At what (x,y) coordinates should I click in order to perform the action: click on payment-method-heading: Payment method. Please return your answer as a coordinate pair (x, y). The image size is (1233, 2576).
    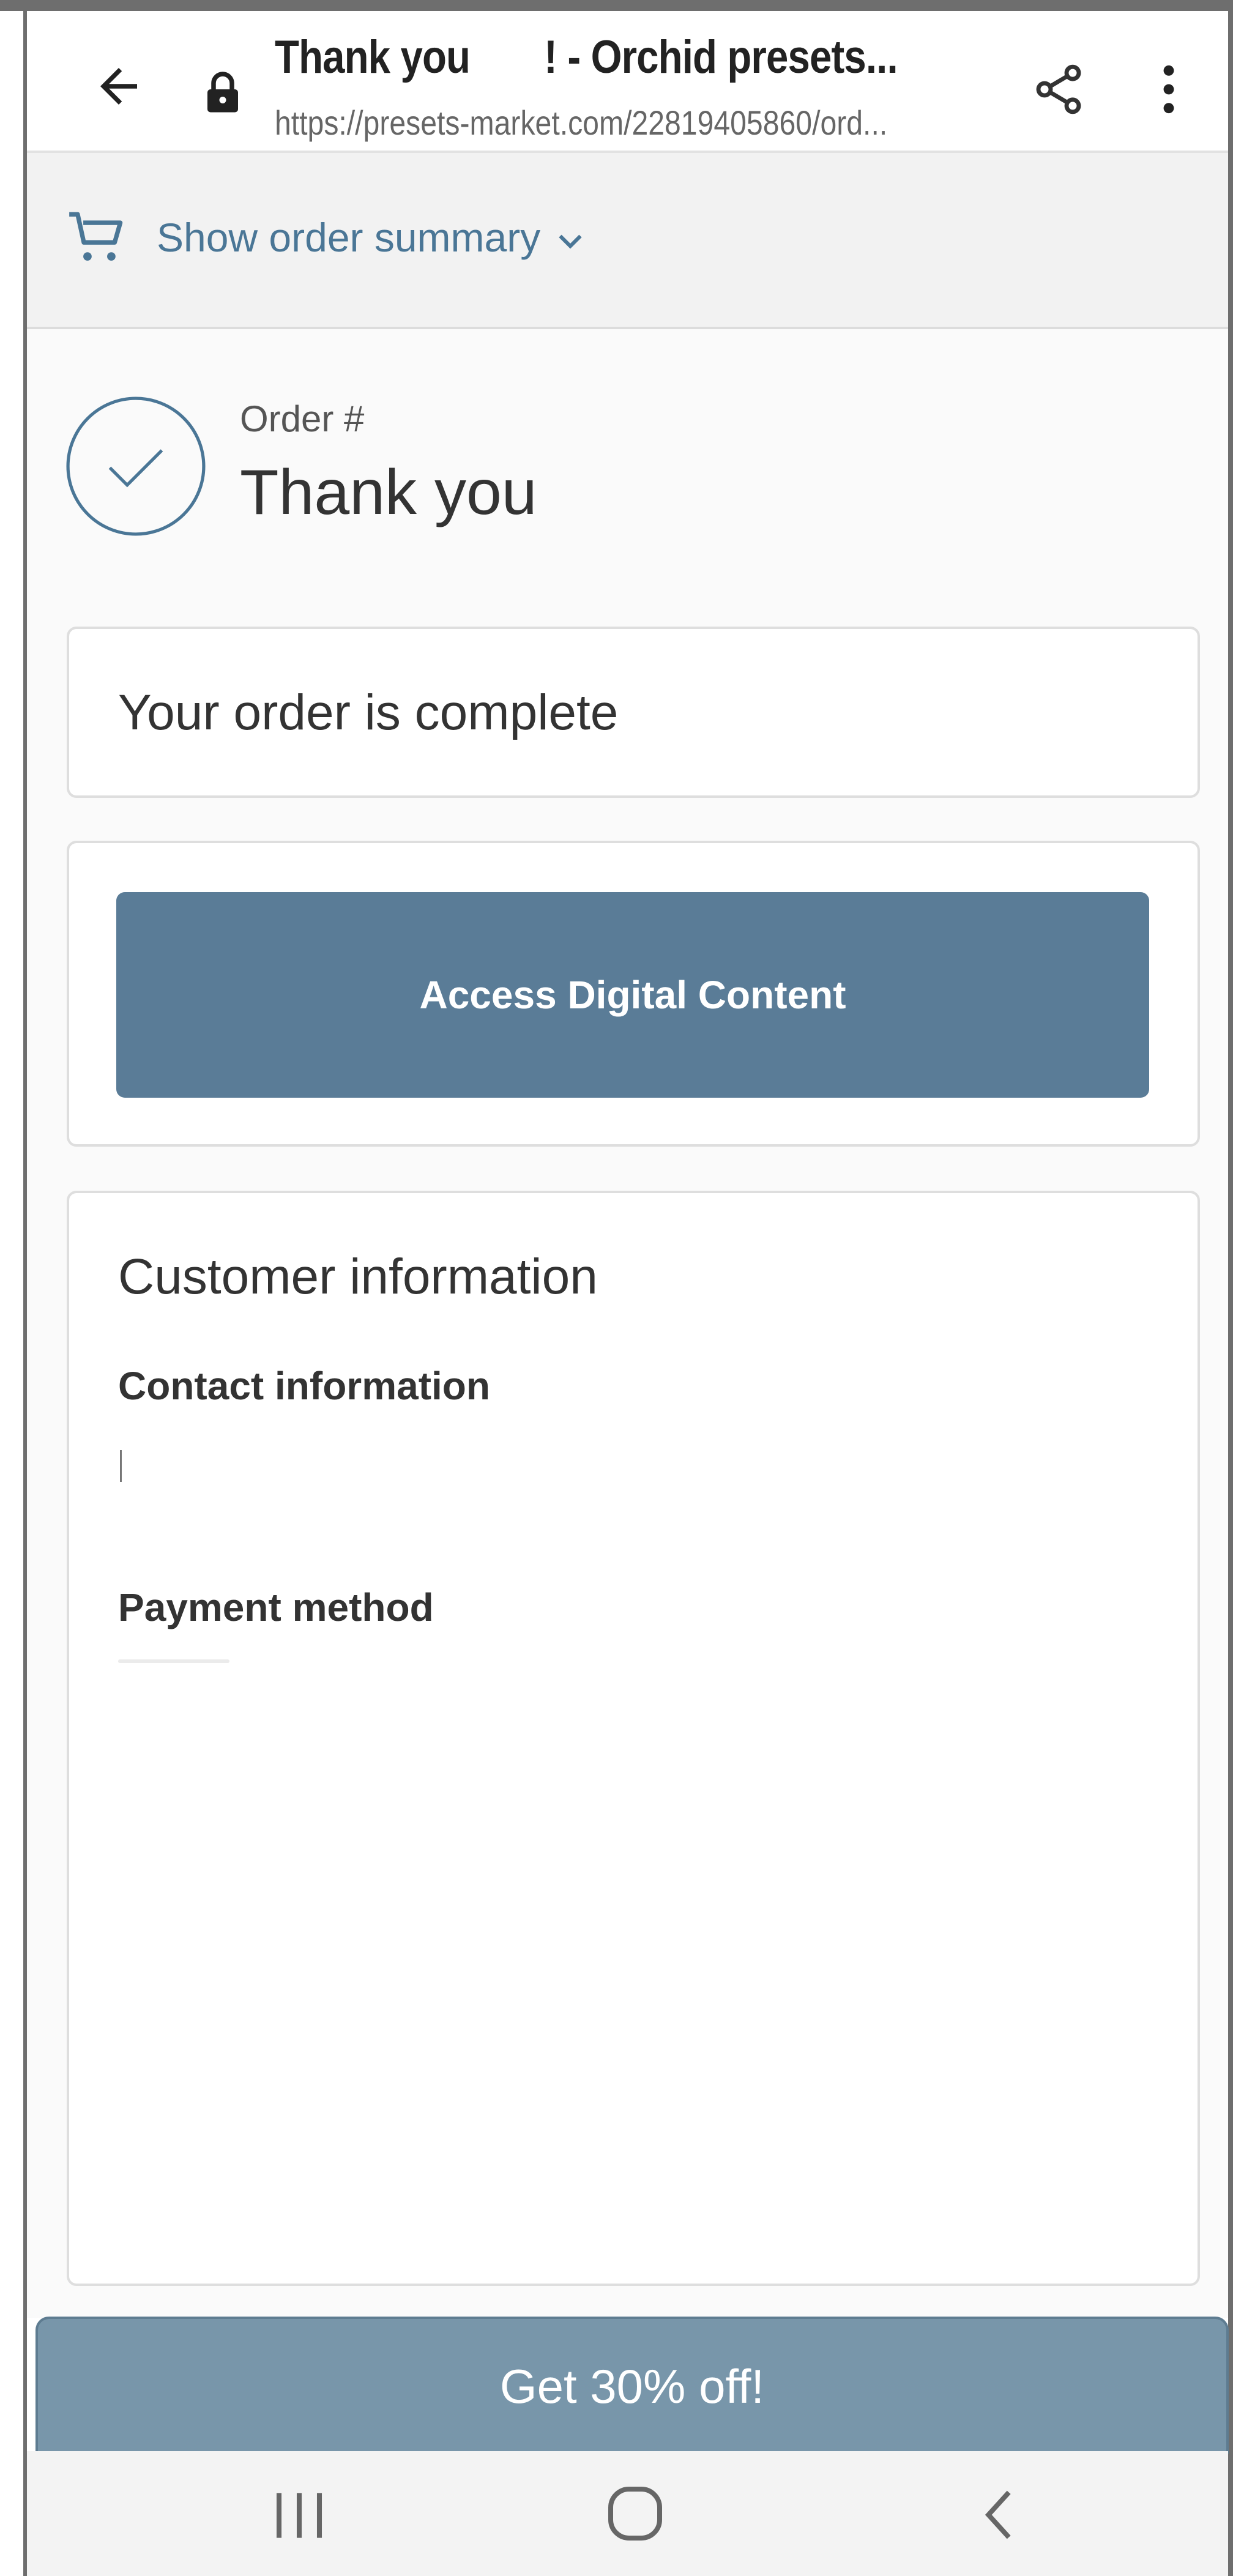
    Looking at the image, I should click on (276, 1607).